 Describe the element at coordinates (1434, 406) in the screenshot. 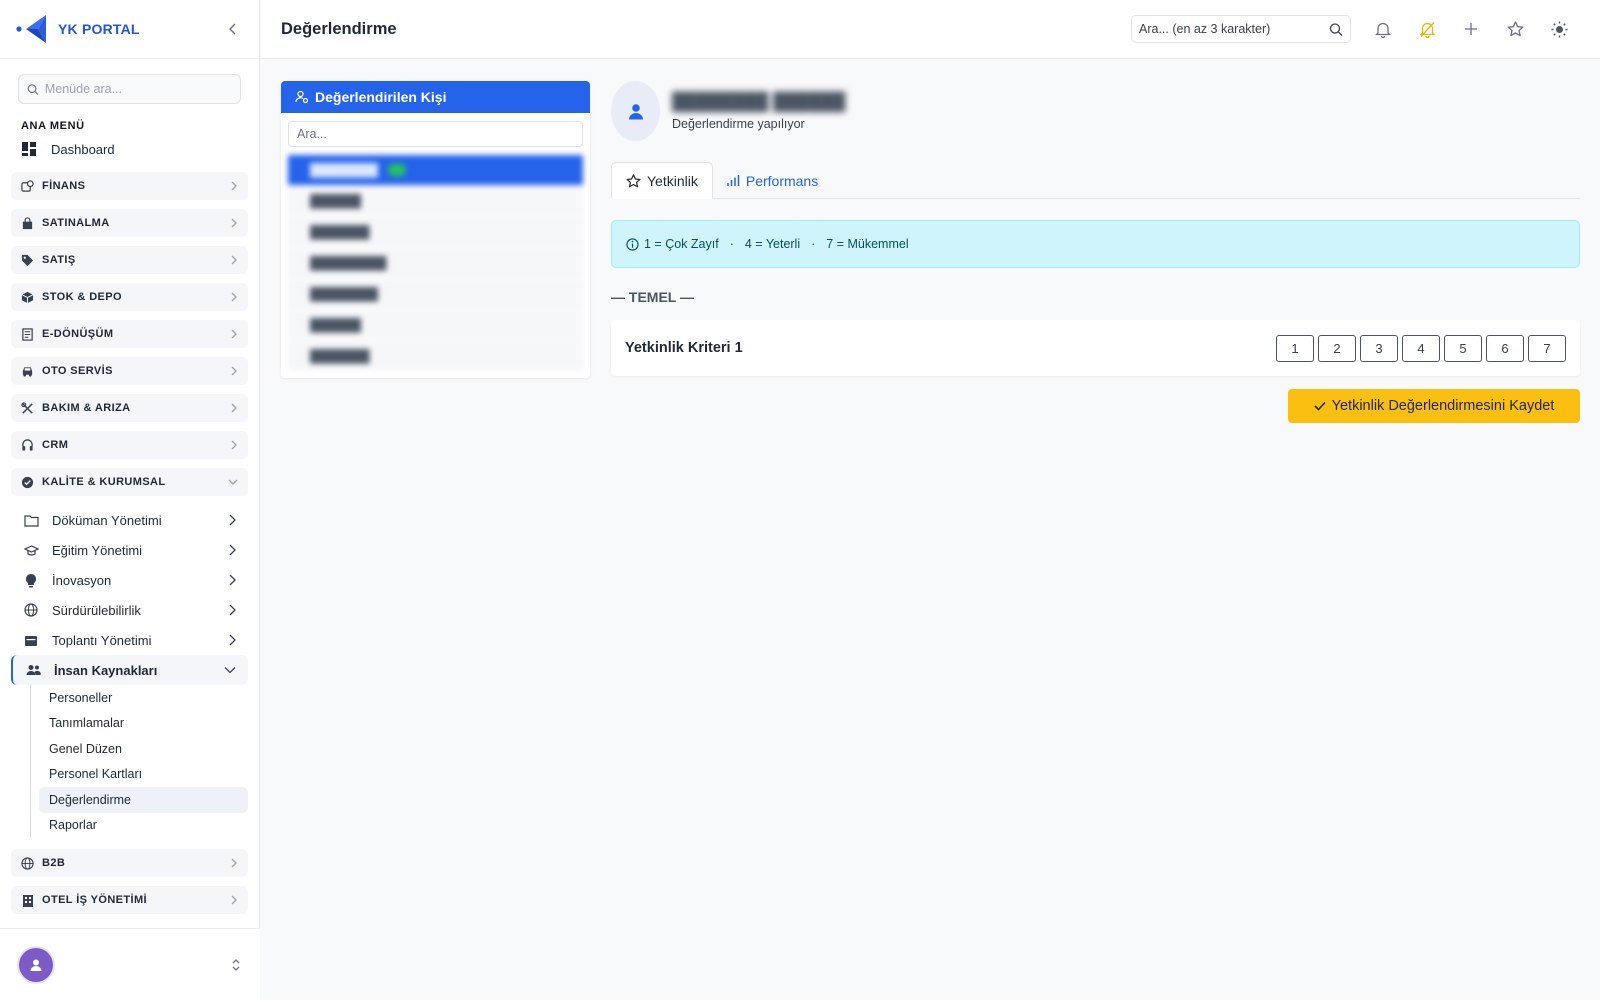

I see `save-evaluation-button: Yetkinlik Değerlendirmesini Kaydet` at that location.